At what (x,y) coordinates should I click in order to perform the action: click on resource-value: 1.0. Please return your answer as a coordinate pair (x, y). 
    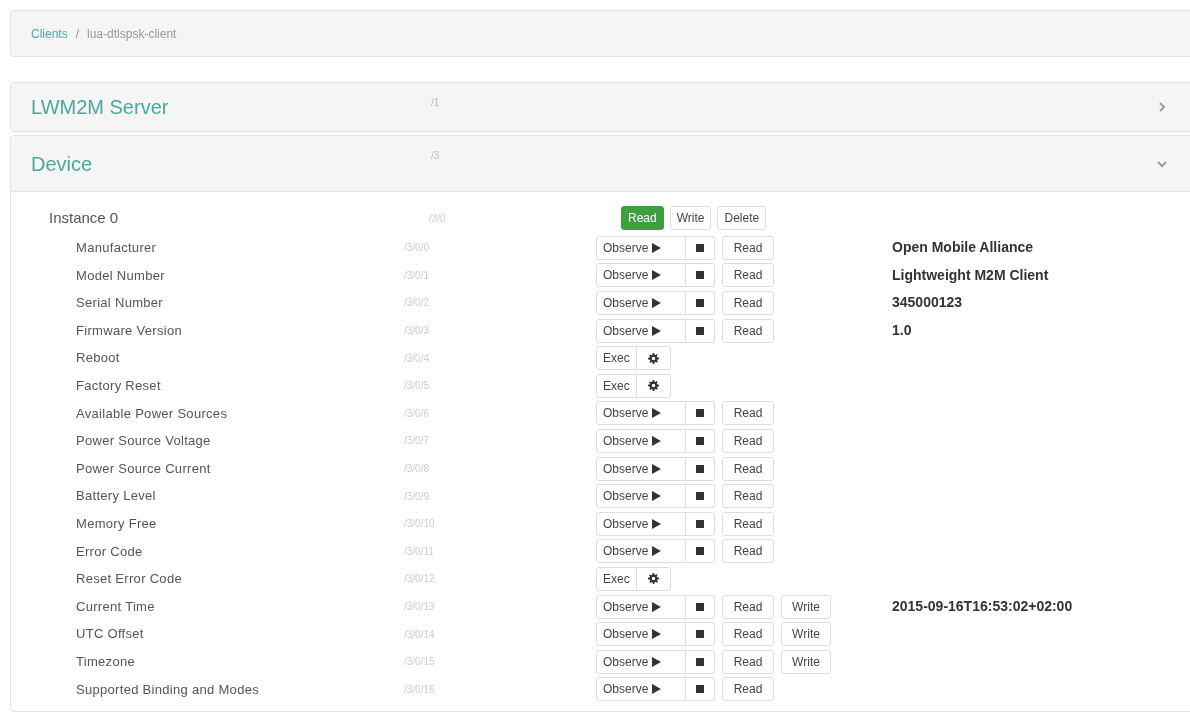
    Looking at the image, I should click on (902, 331).